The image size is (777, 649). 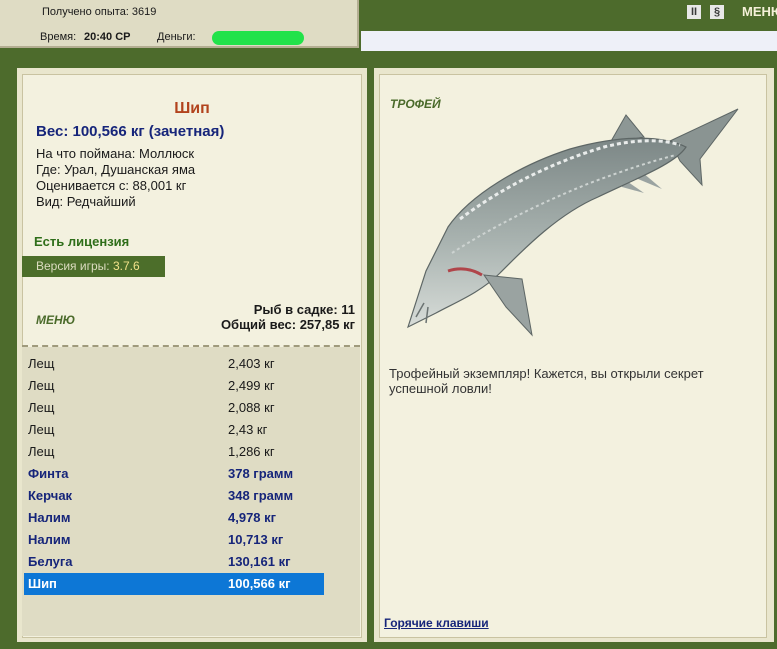 What do you see at coordinates (111, 185) in the screenshot?
I see `rated-info: Оценивается с: 88,001 кг` at bounding box center [111, 185].